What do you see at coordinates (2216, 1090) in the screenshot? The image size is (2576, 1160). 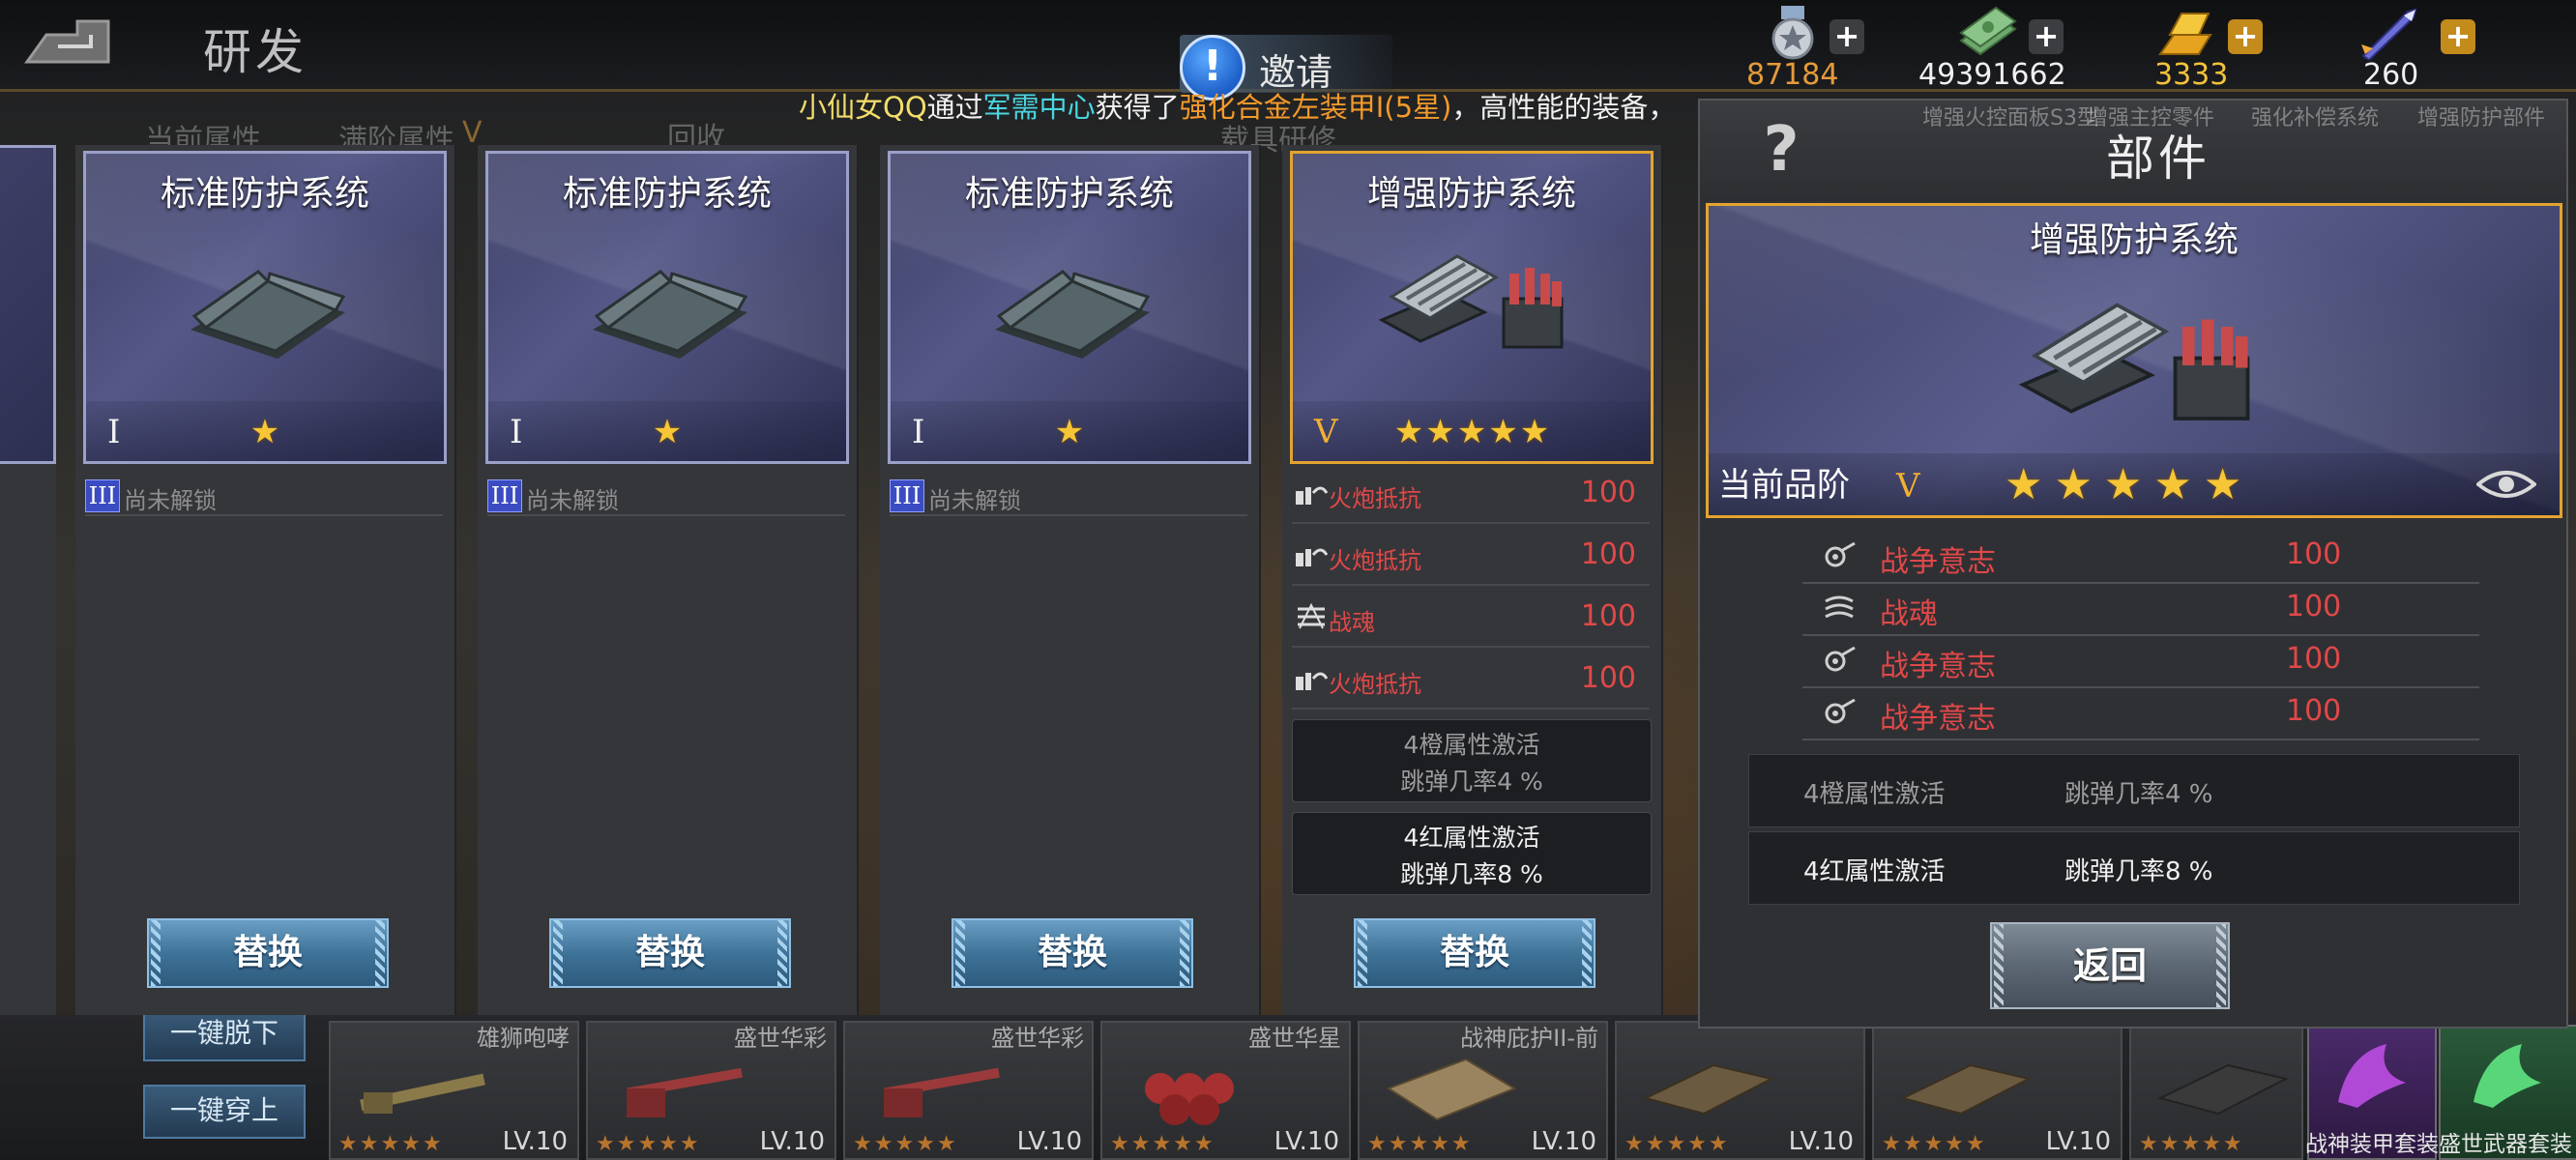 I see `equip-slot: ★★★★★` at bounding box center [2216, 1090].